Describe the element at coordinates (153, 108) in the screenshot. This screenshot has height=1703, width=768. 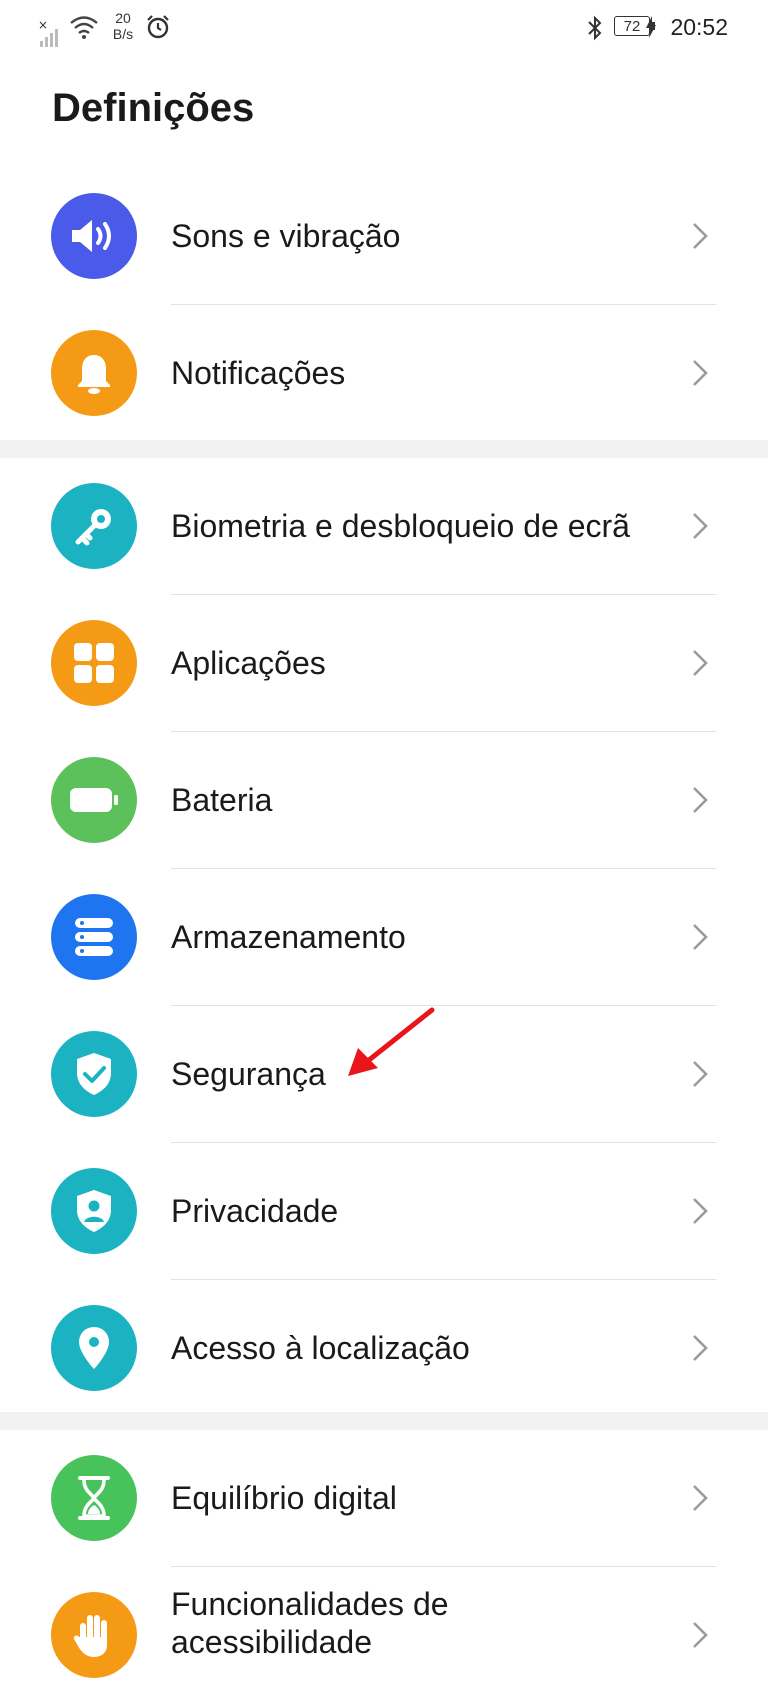
I see `page-title: Definições` at that location.